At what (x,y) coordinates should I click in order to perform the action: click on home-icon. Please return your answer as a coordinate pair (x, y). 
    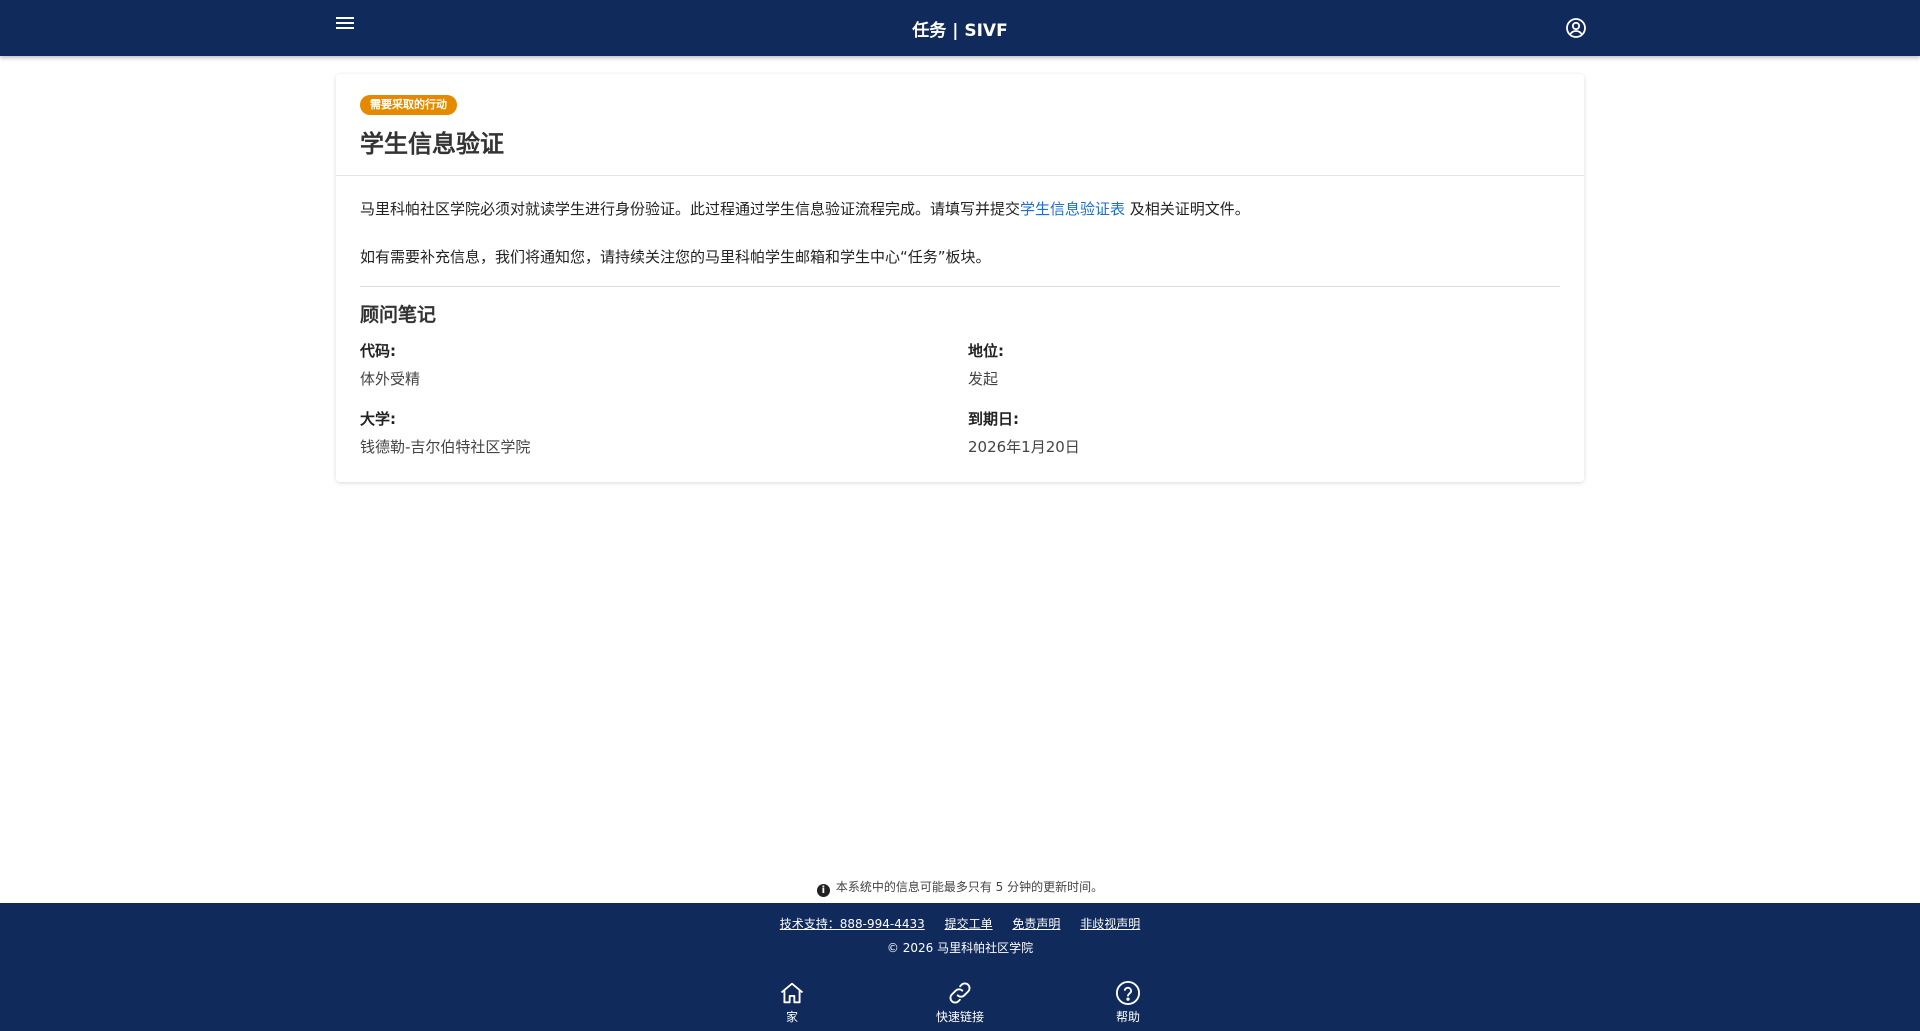
    Looking at the image, I should click on (792, 993).